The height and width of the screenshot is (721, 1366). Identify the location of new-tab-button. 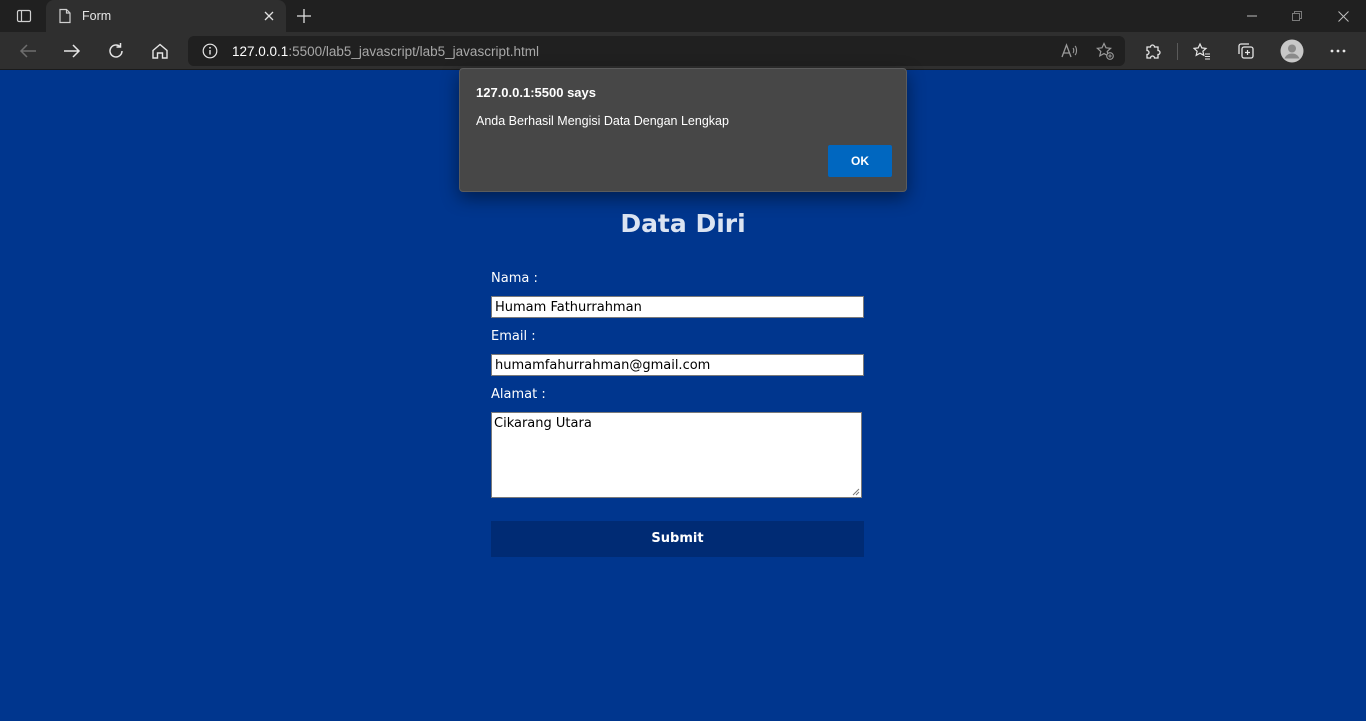
(304, 16).